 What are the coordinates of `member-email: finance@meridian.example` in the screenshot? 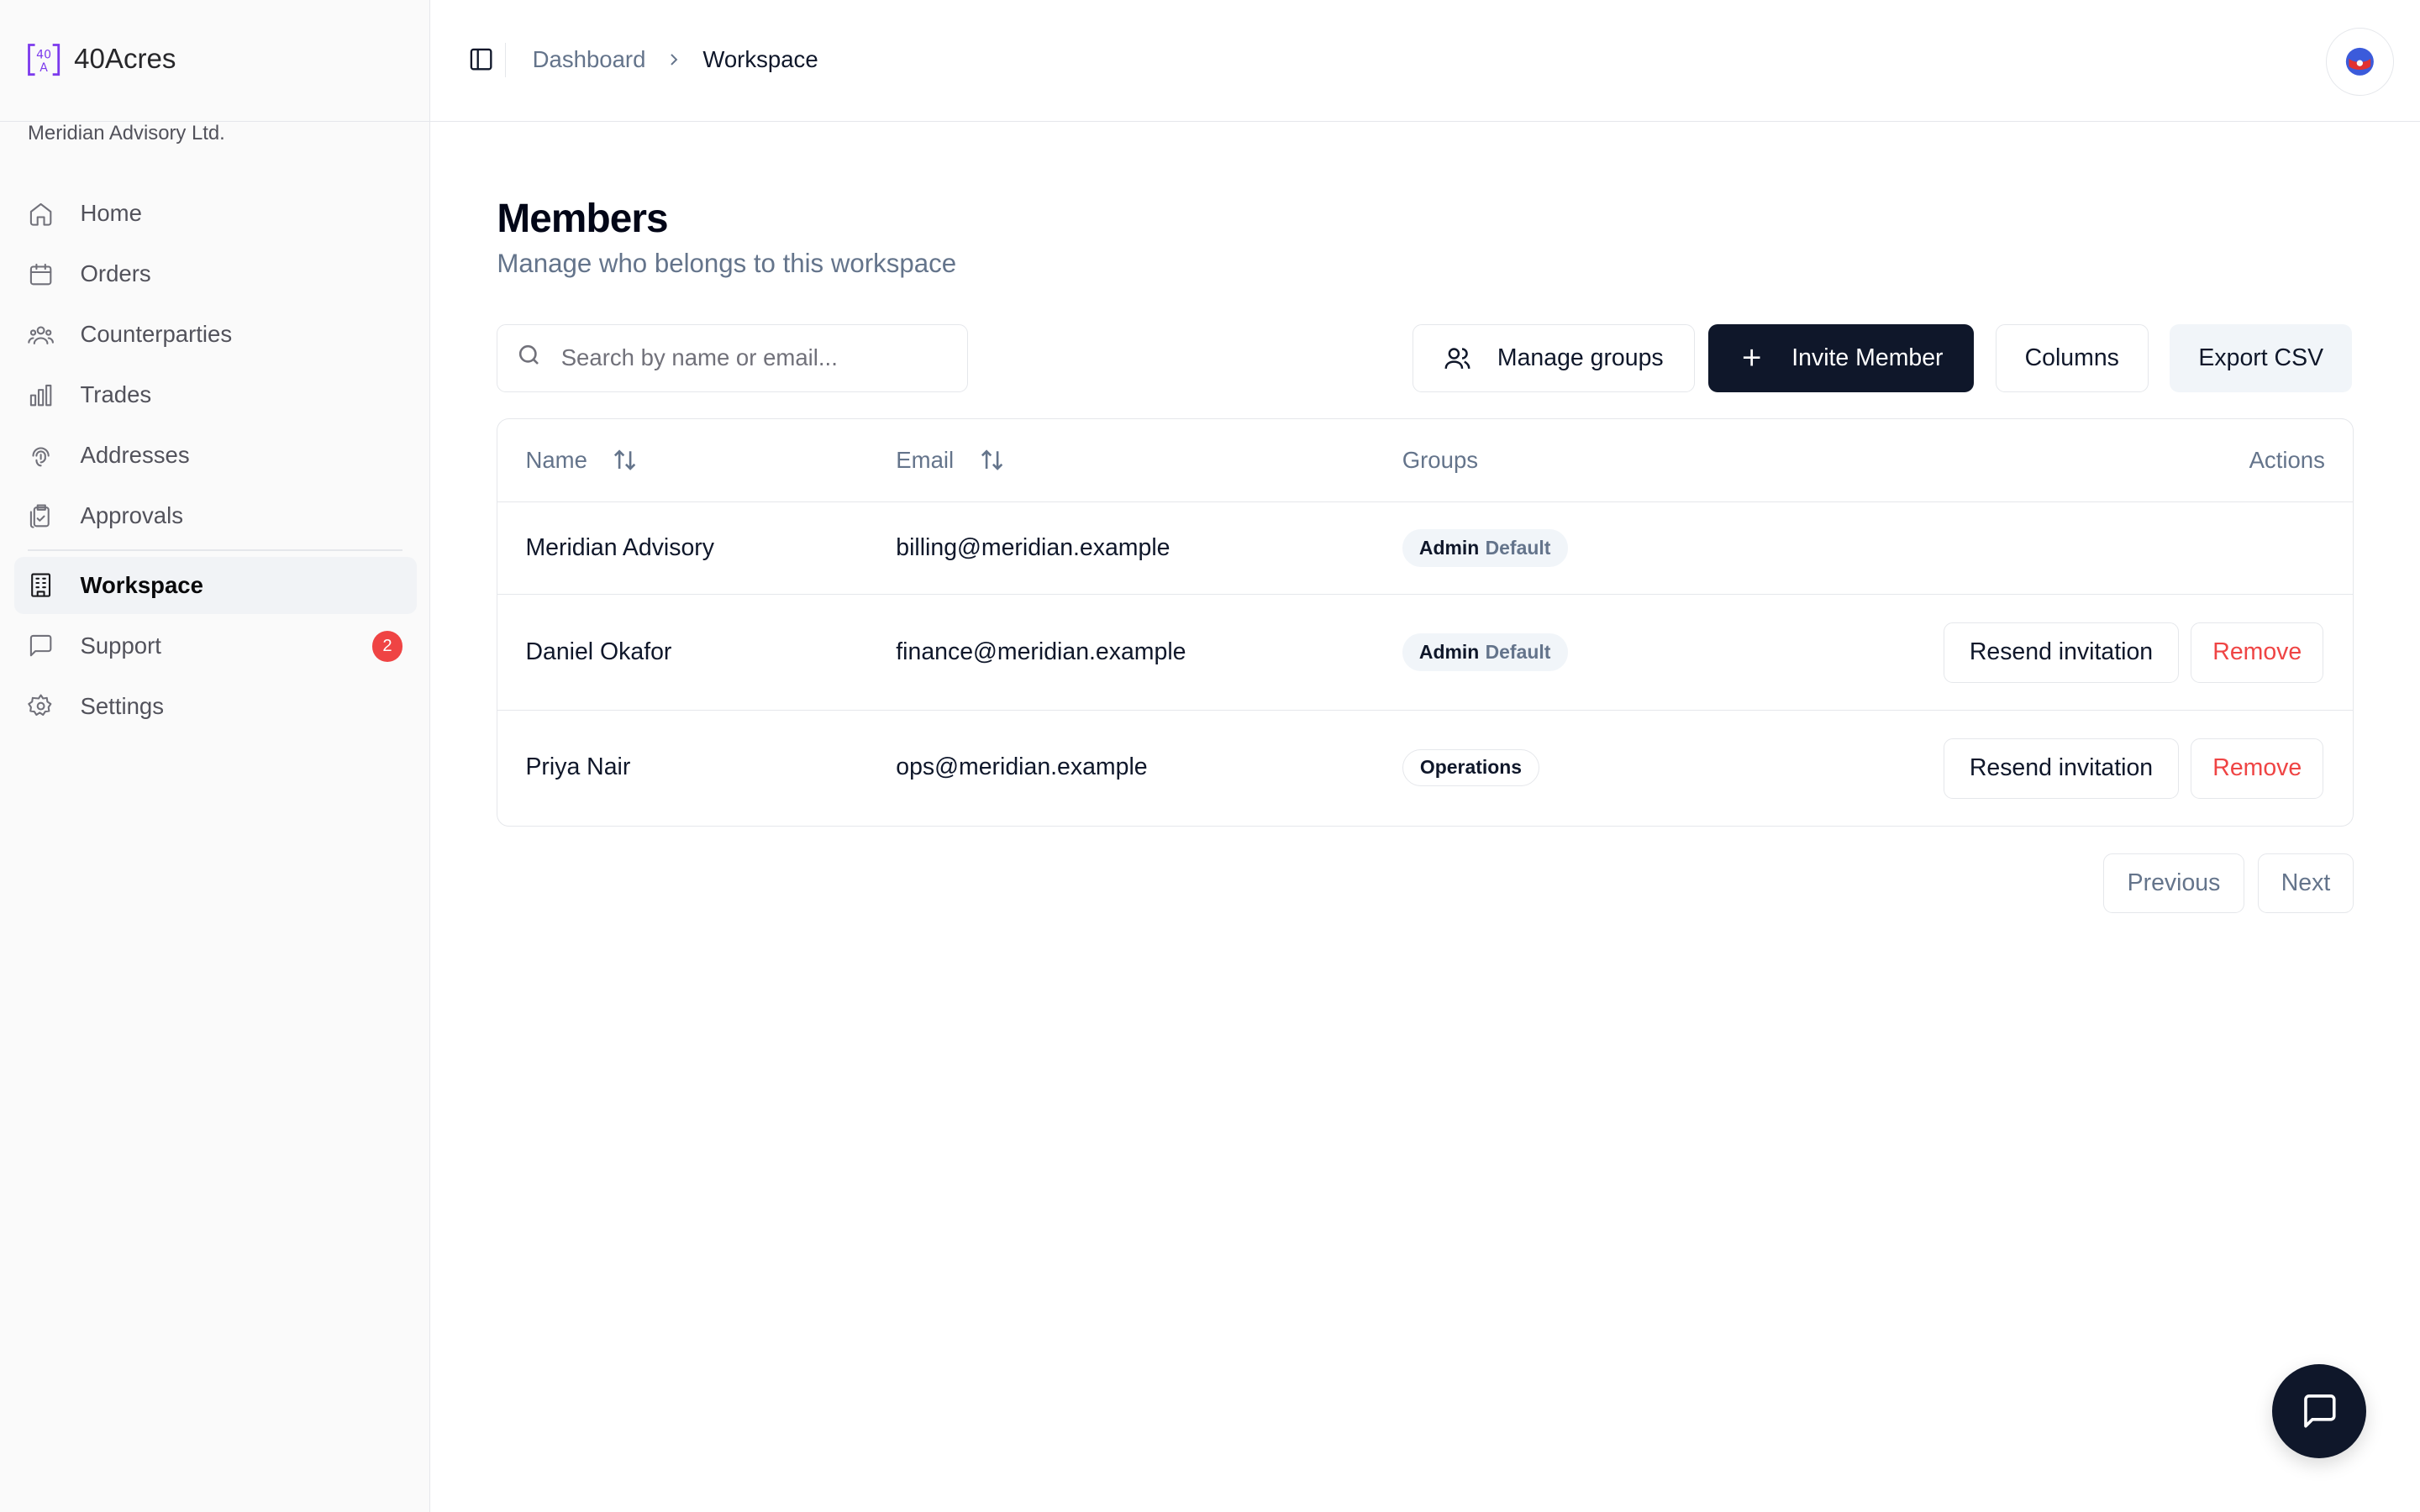 It's located at (1041, 651).